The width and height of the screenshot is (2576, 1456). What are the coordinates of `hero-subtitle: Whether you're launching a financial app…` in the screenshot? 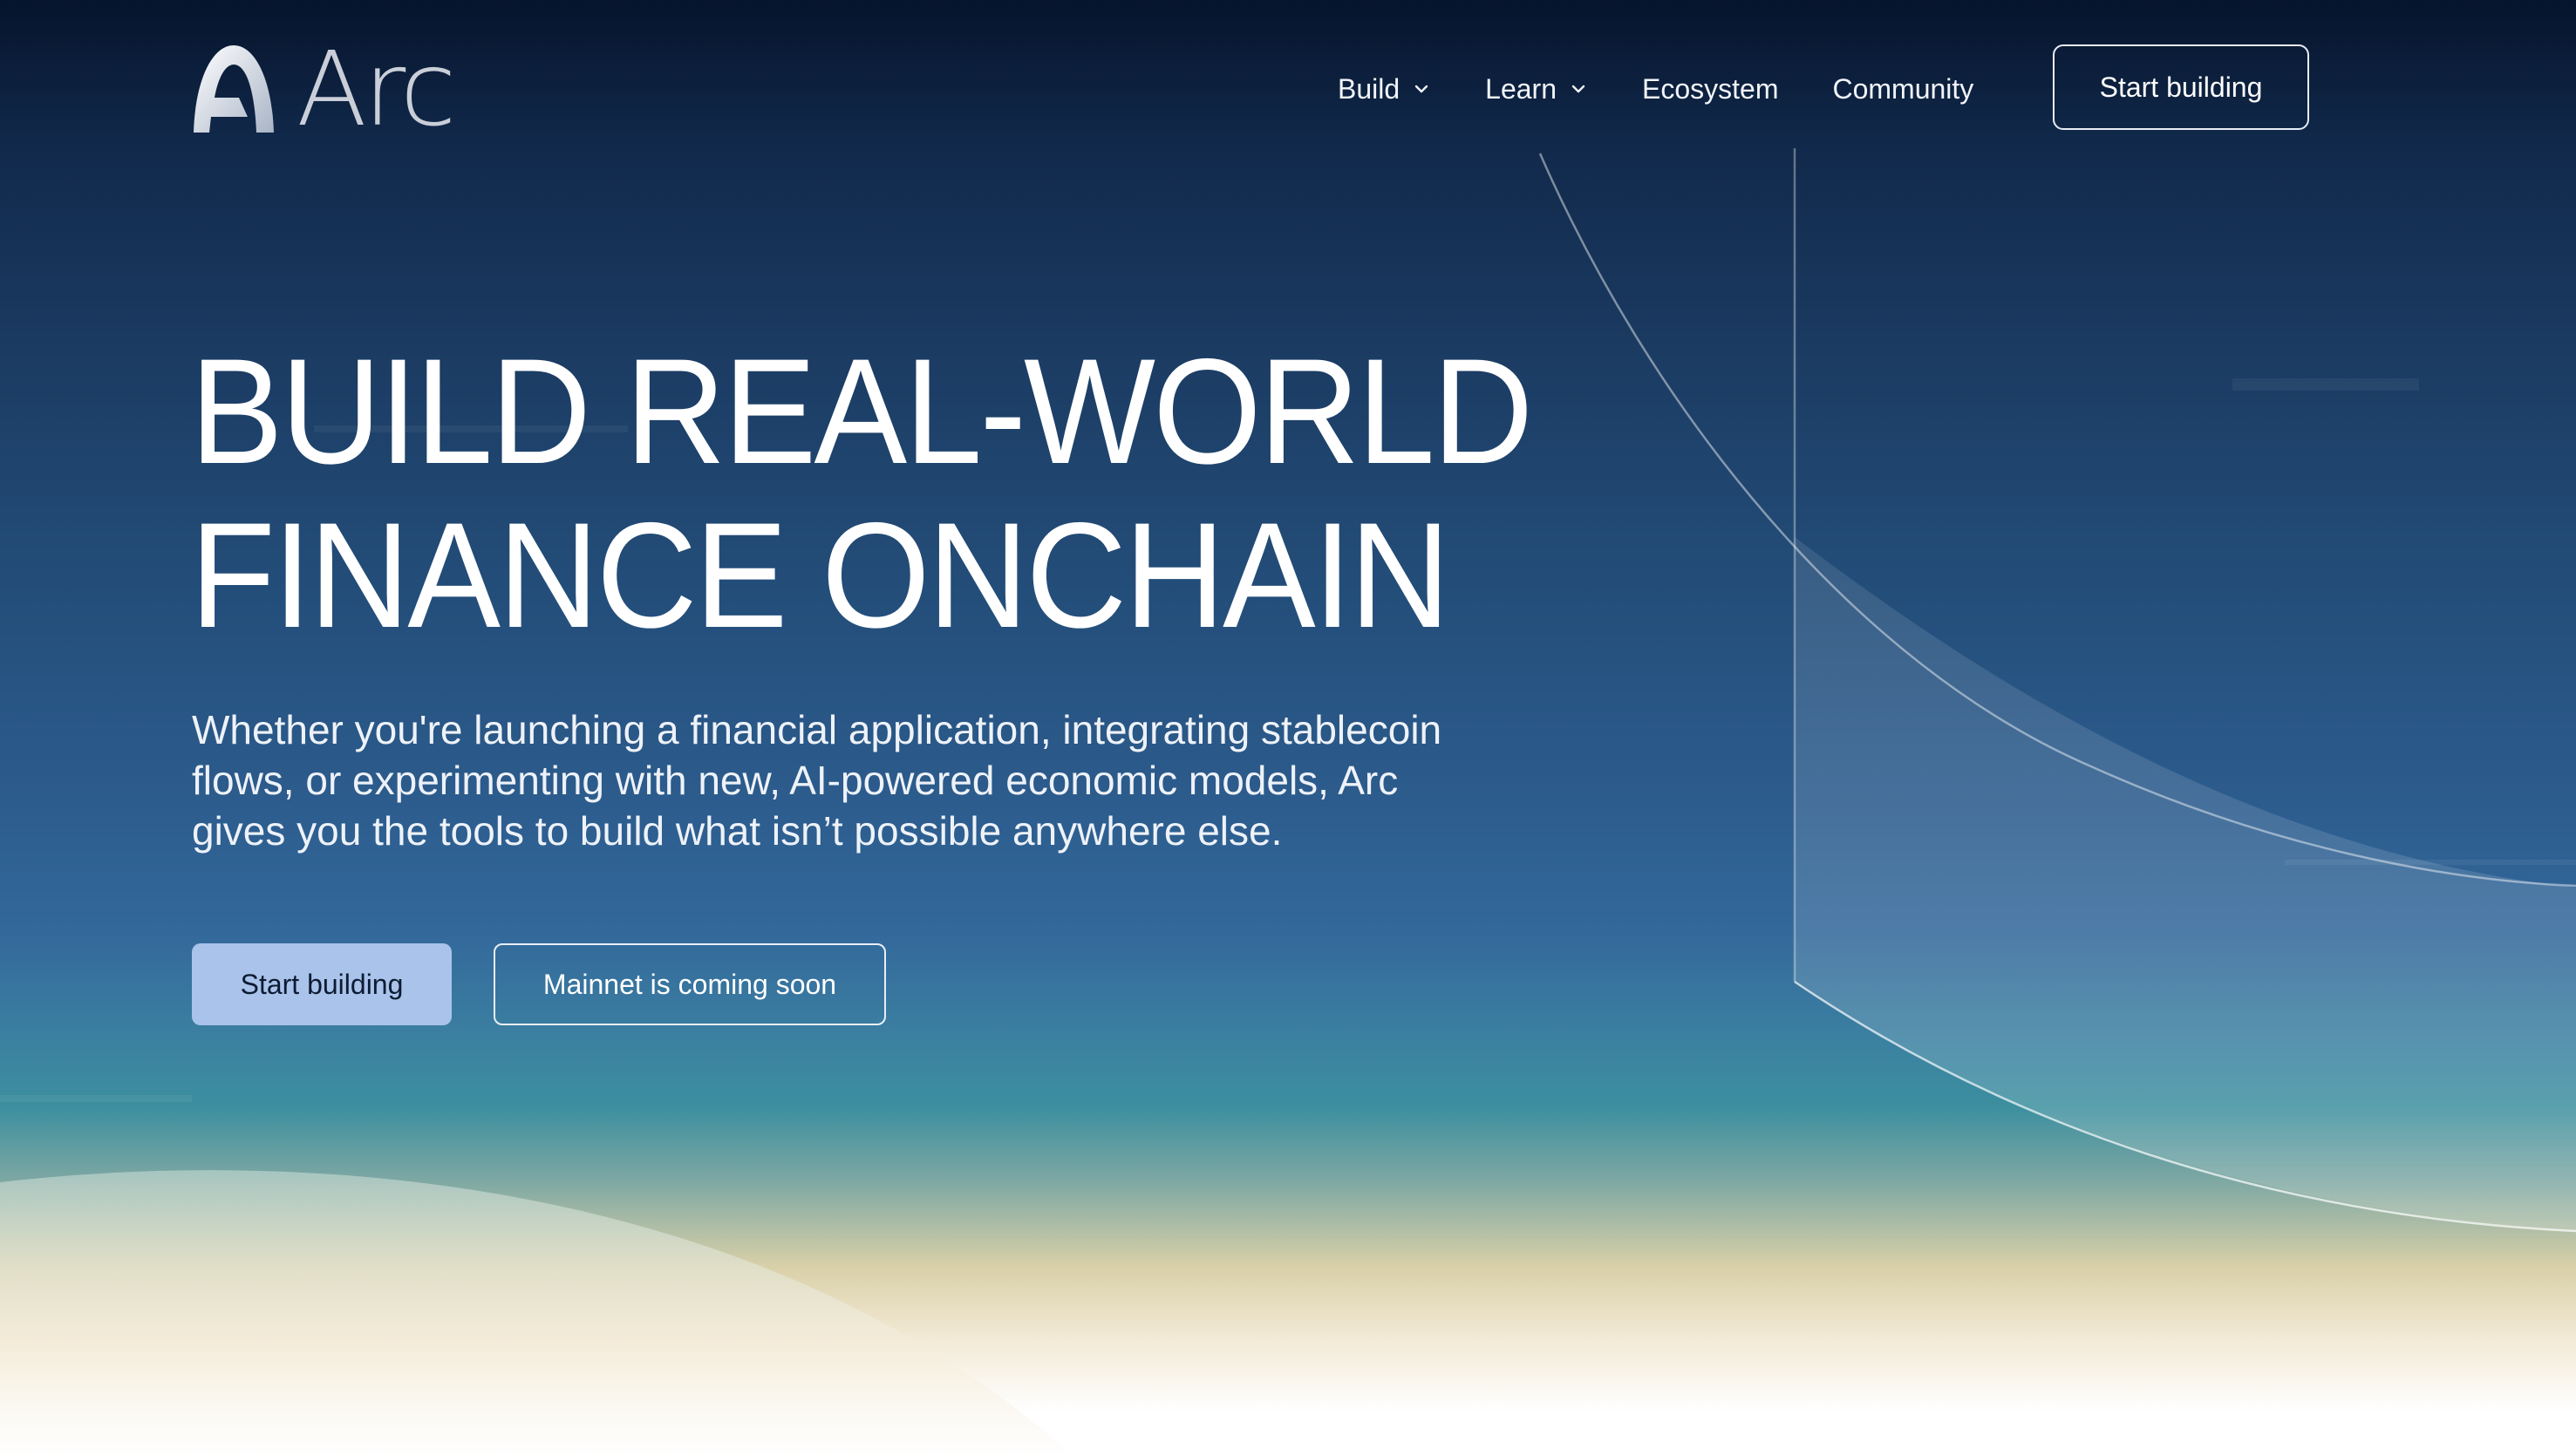 It's located at (907, 780).